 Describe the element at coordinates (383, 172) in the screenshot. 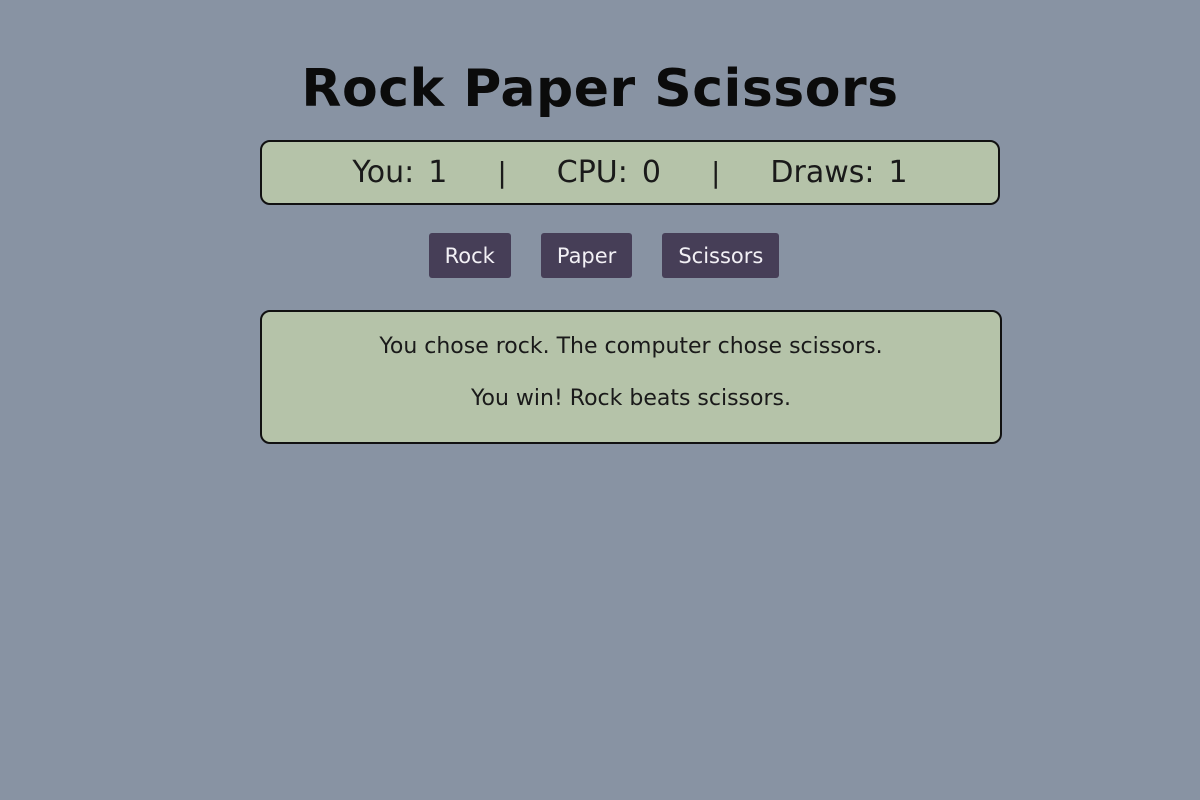

I see `player-score-label: You:` at that location.